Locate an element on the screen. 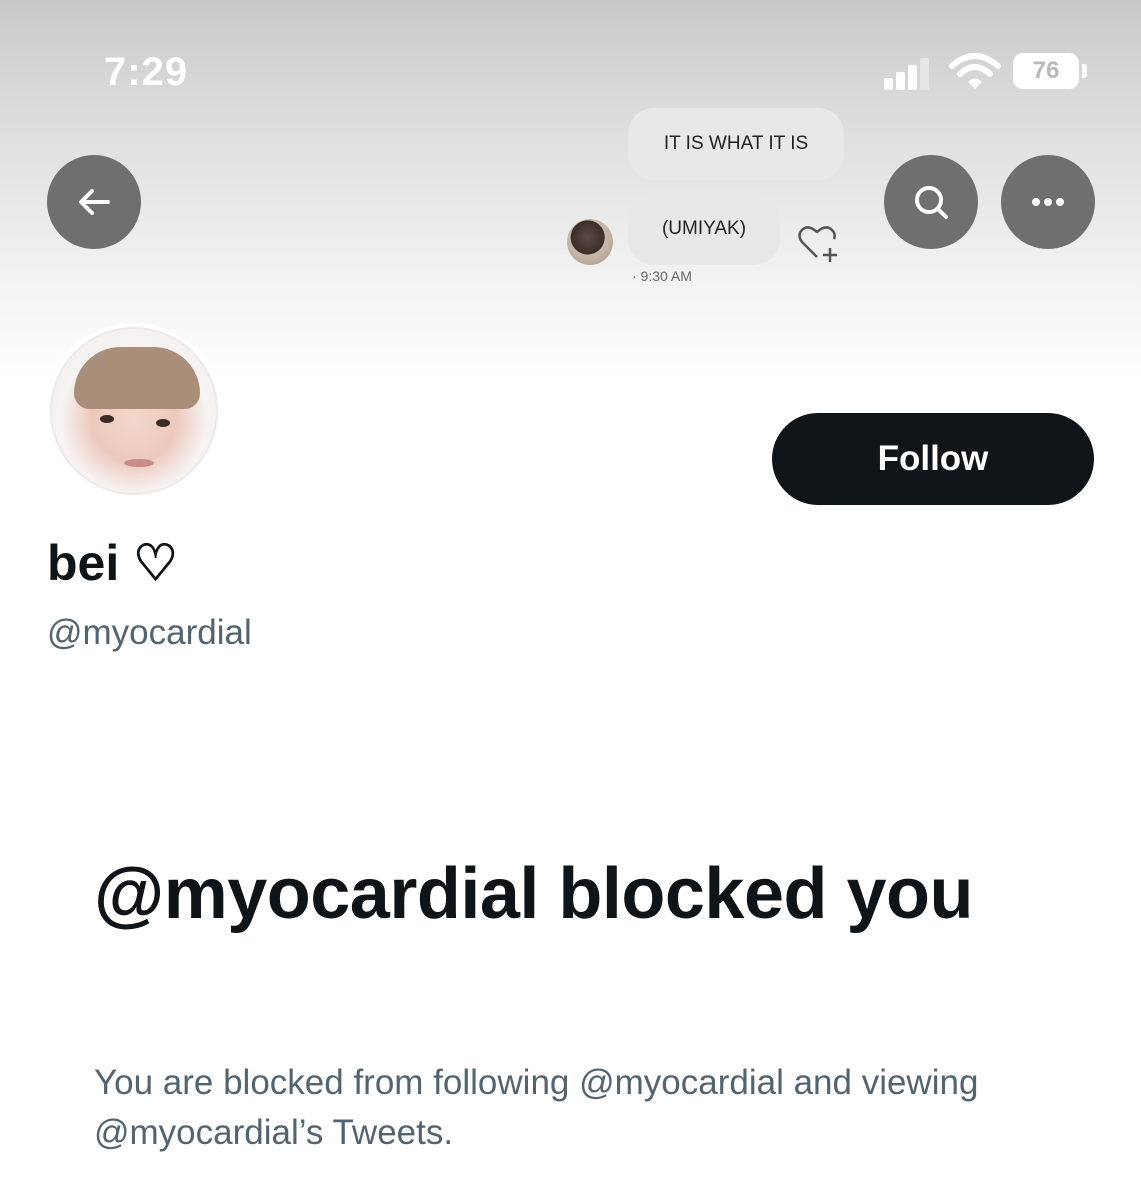  back-button is located at coordinates (94, 202).